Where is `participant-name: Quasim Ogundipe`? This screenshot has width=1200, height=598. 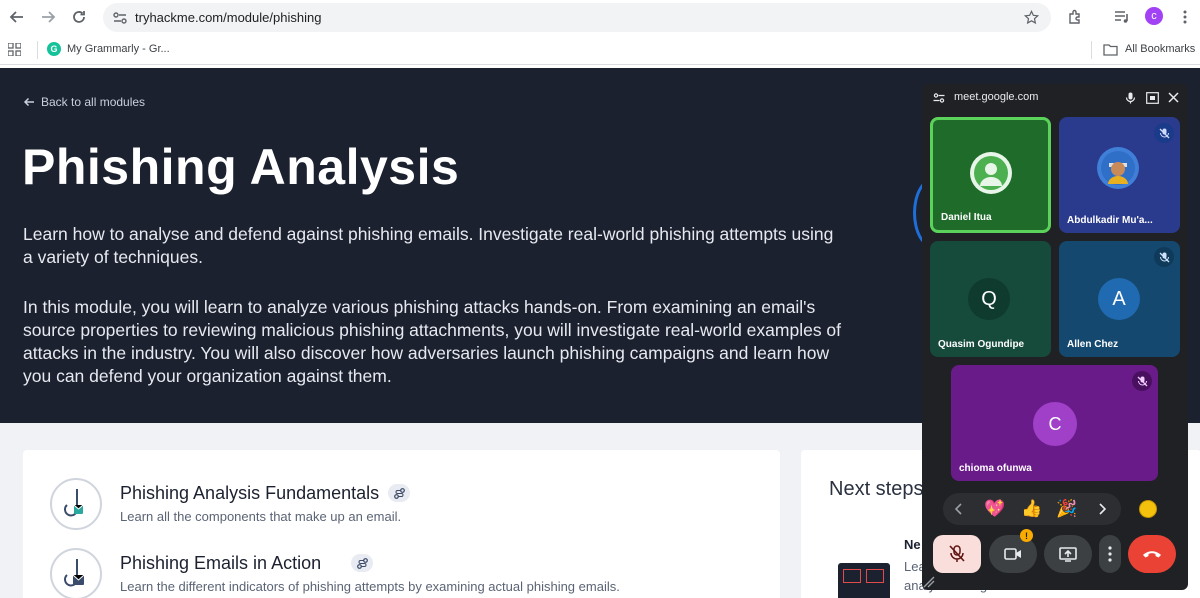 participant-name: Quasim Ogundipe is located at coordinates (981, 344).